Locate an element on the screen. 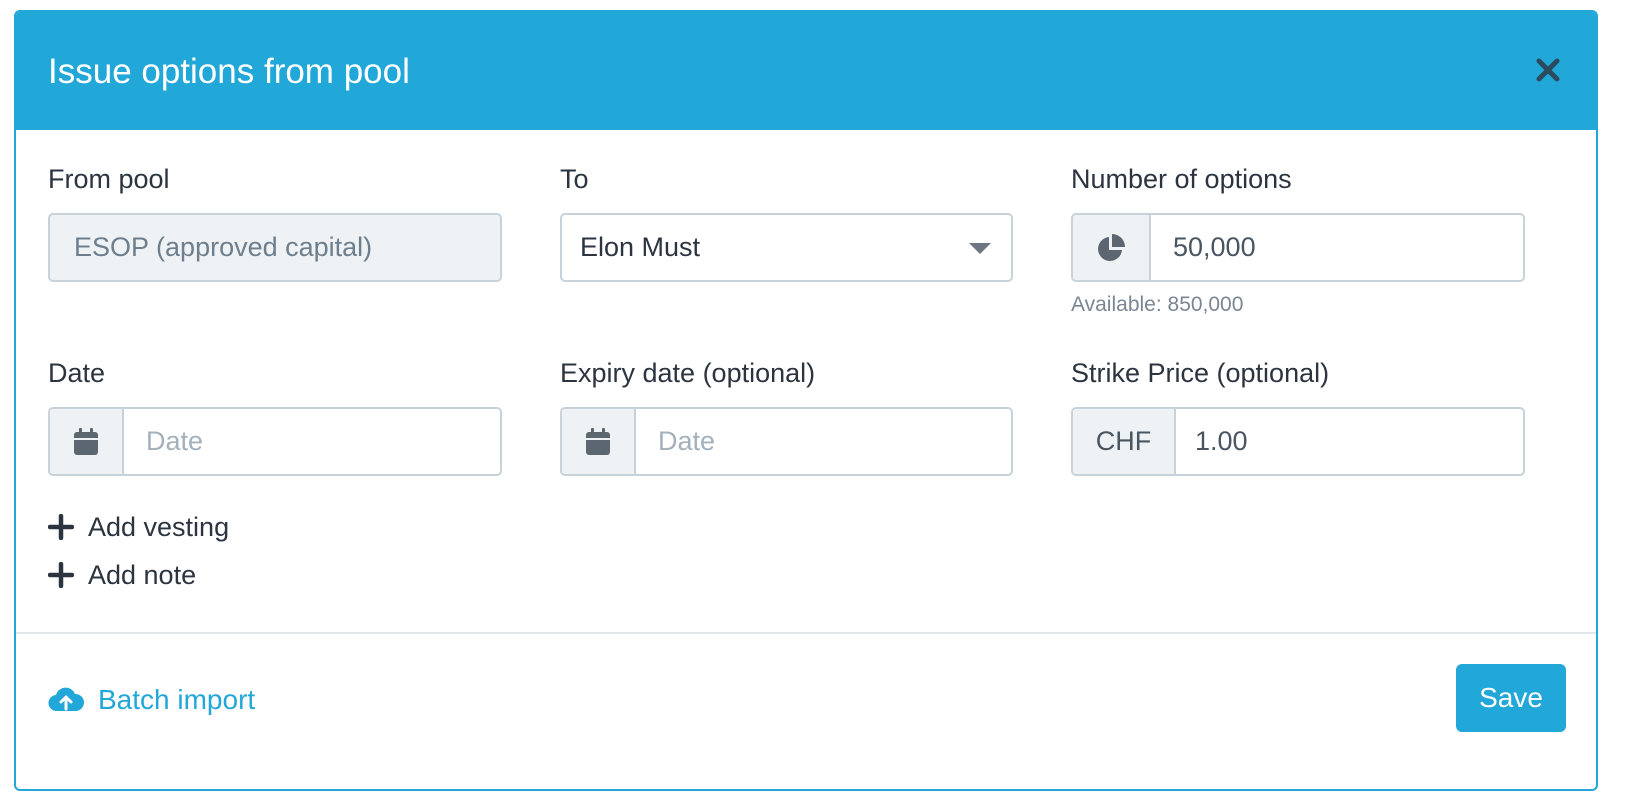  close-icon is located at coordinates (1548, 70).